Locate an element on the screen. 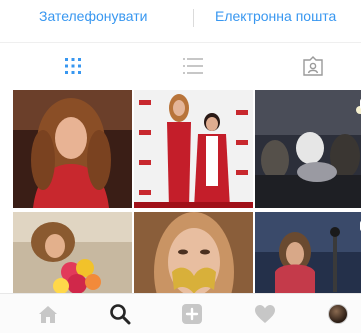 This screenshot has width=361, height=333. nav-activity is located at coordinates (265, 313).